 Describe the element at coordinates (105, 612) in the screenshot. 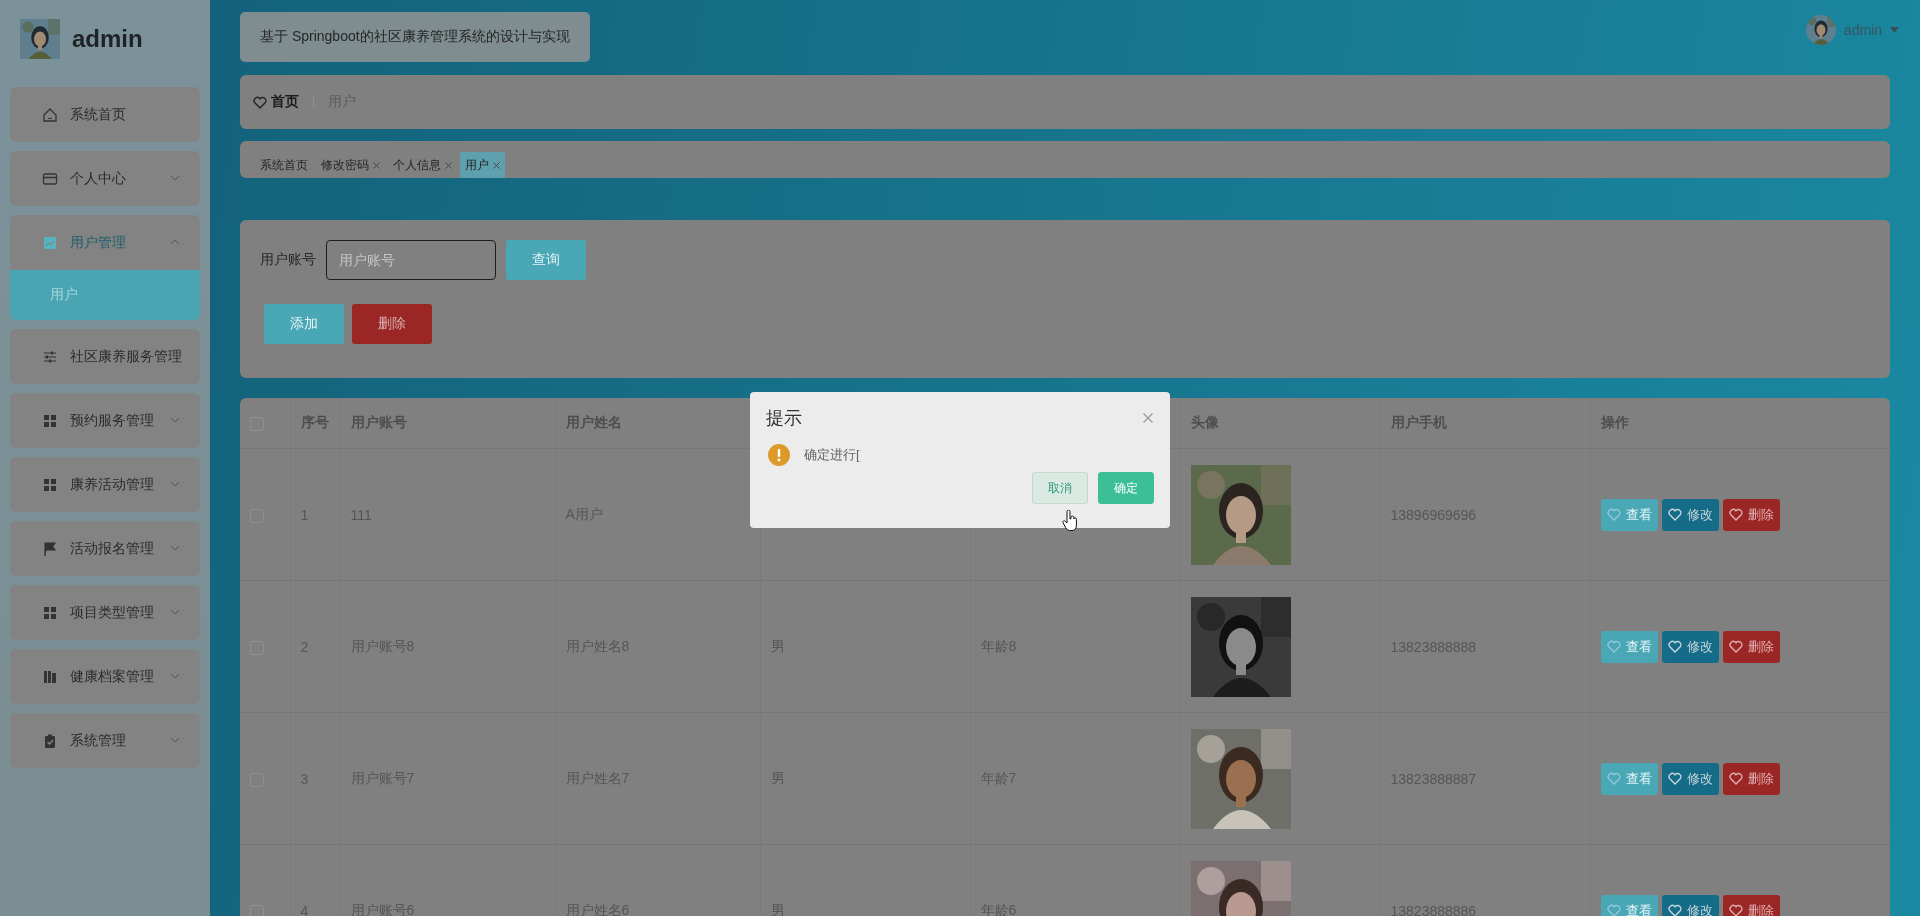

I see `menu-item: 项目类型管理` at that location.